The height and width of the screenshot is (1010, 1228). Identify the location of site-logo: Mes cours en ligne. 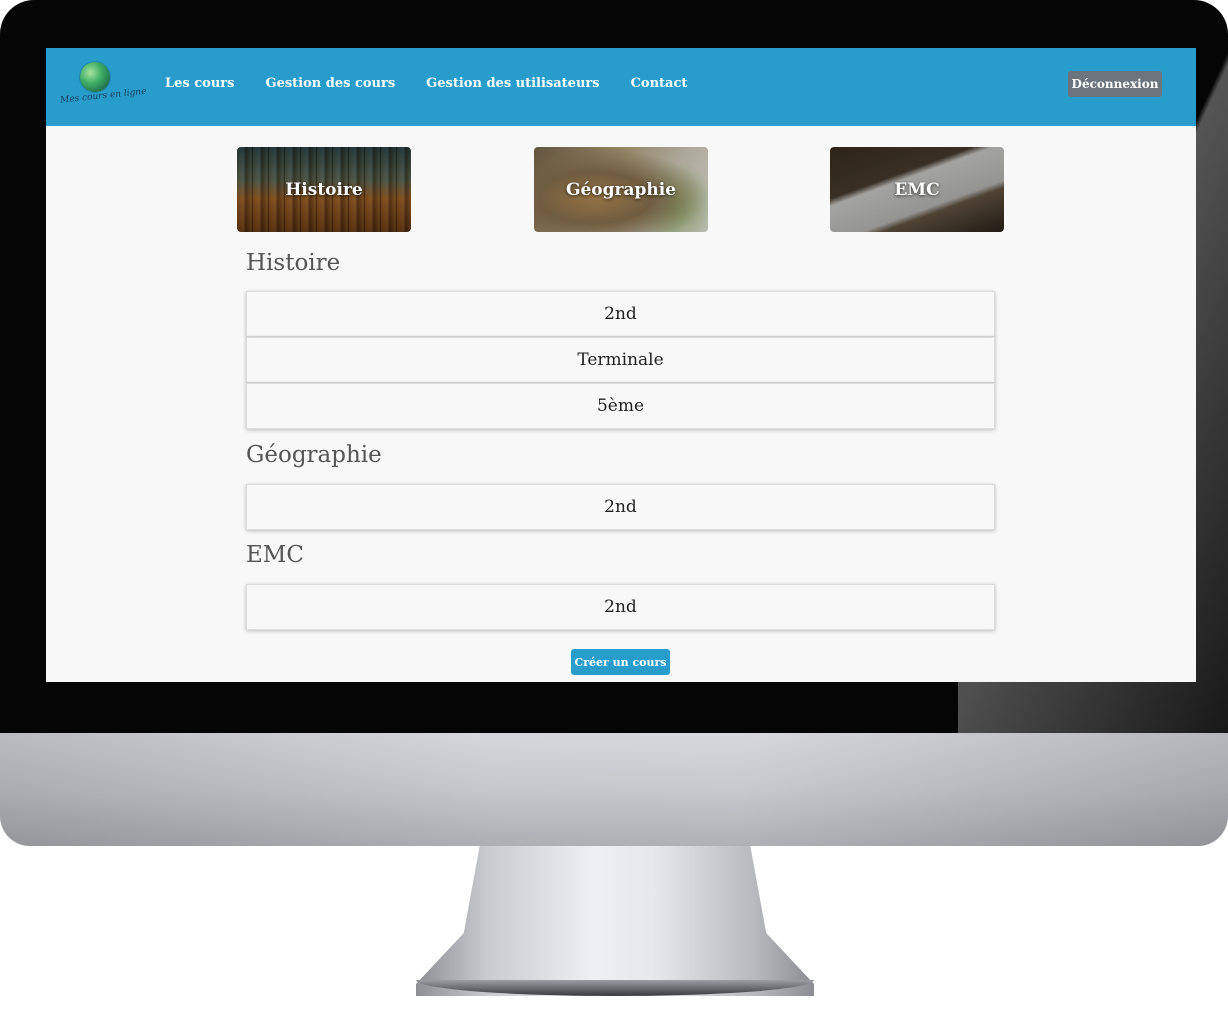
(103, 87).